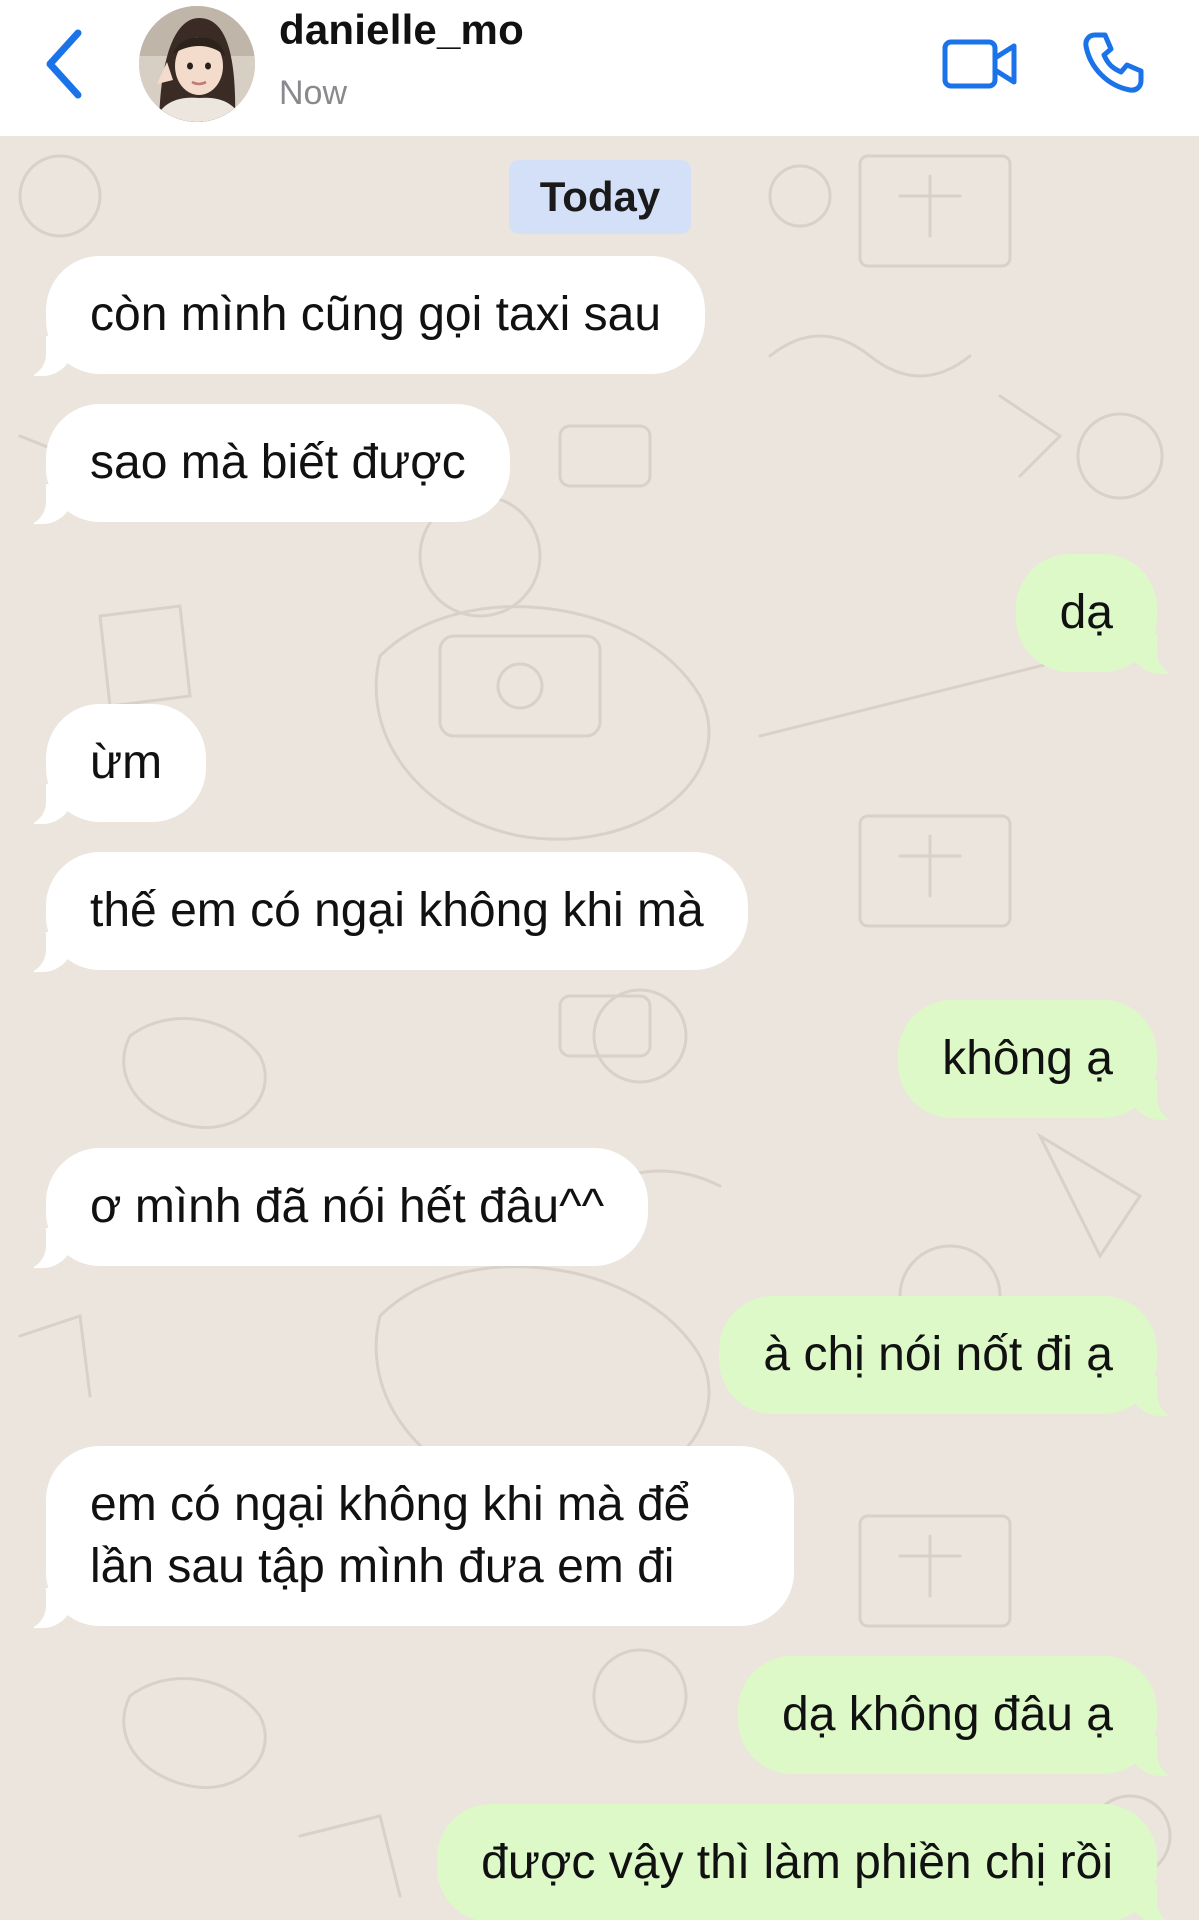 The image size is (1199, 1920). I want to click on phone-icon, so click(1113, 62).